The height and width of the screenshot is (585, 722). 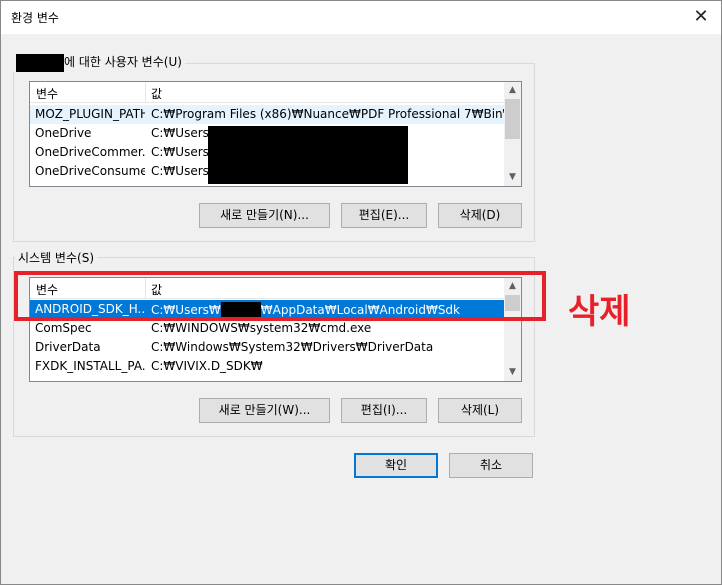 I want to click on system-variables-label: 시스템 변수(S), so click(x=56, y=257).